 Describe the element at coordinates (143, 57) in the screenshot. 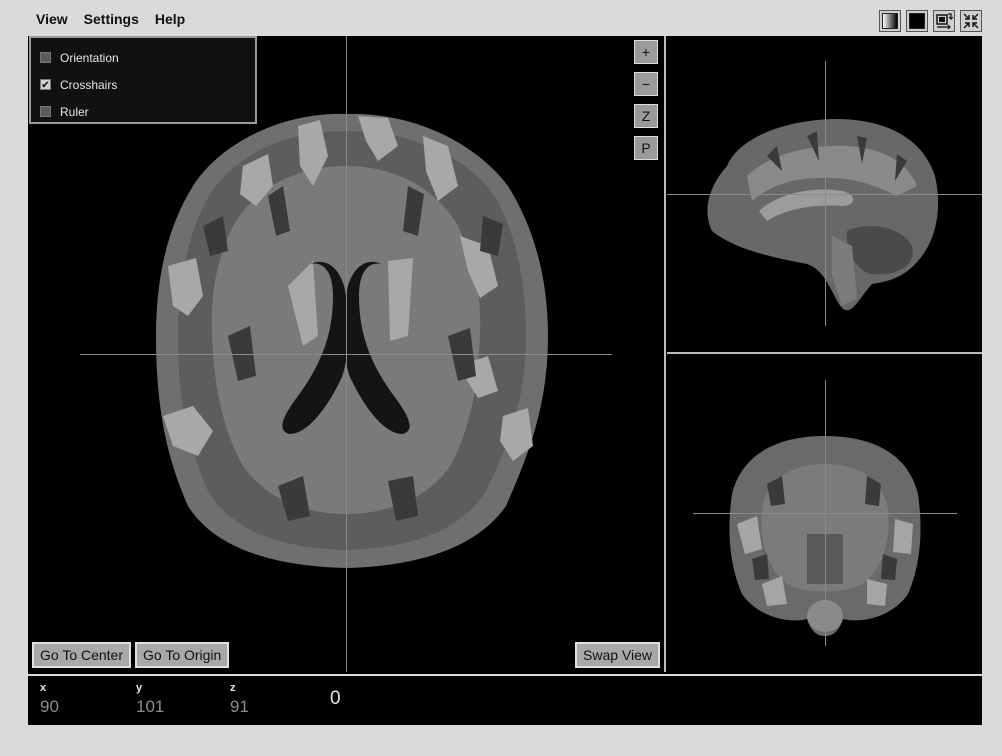

I see `orientation-option: Orientation` at that location.